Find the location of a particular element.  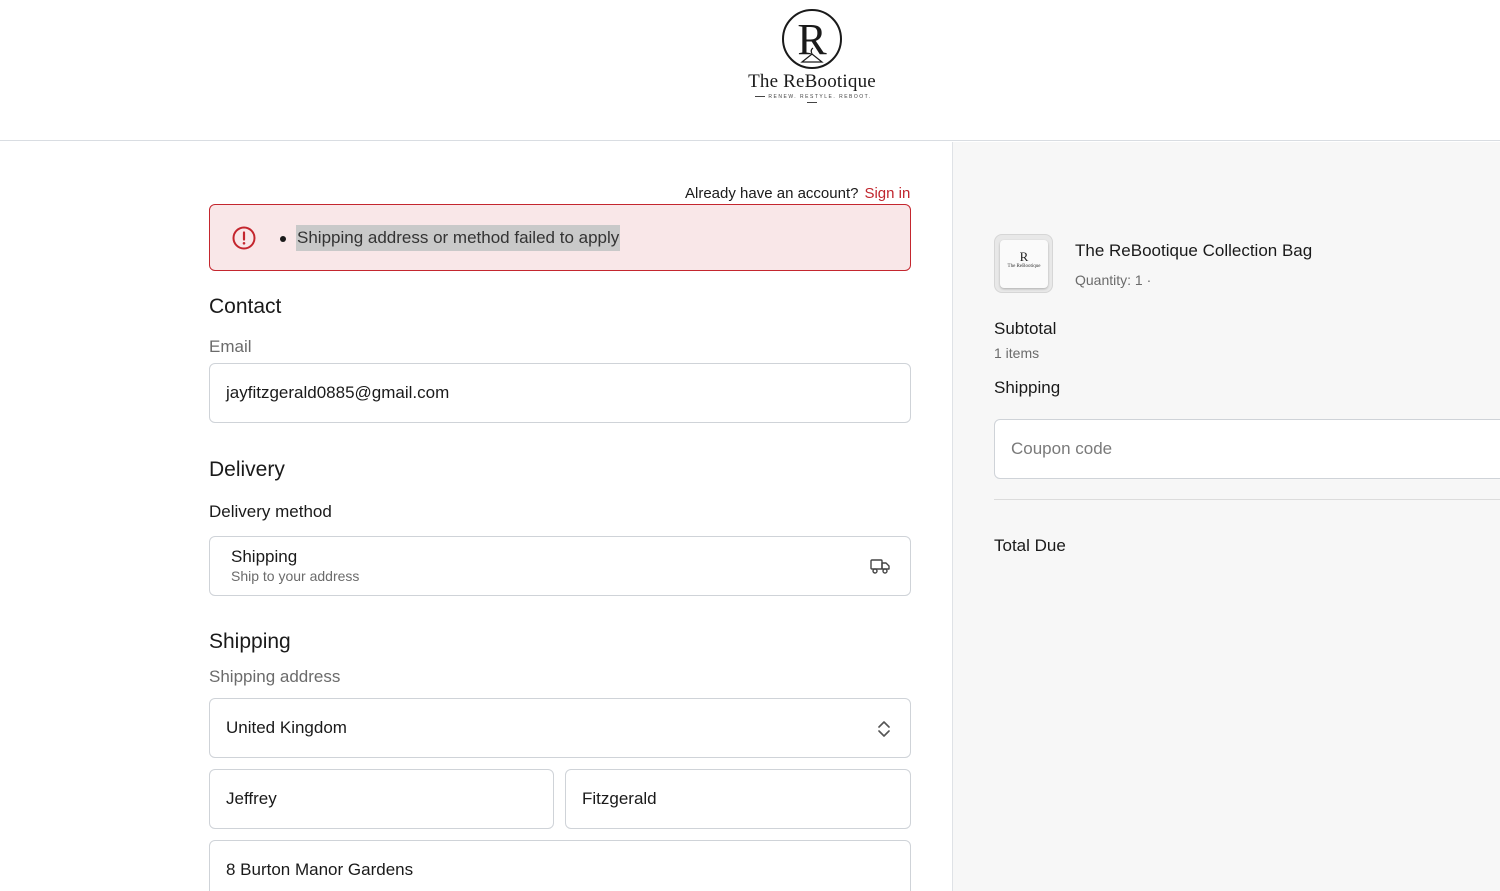

thumb-monogram: R is located at coordinates (1024, 256).